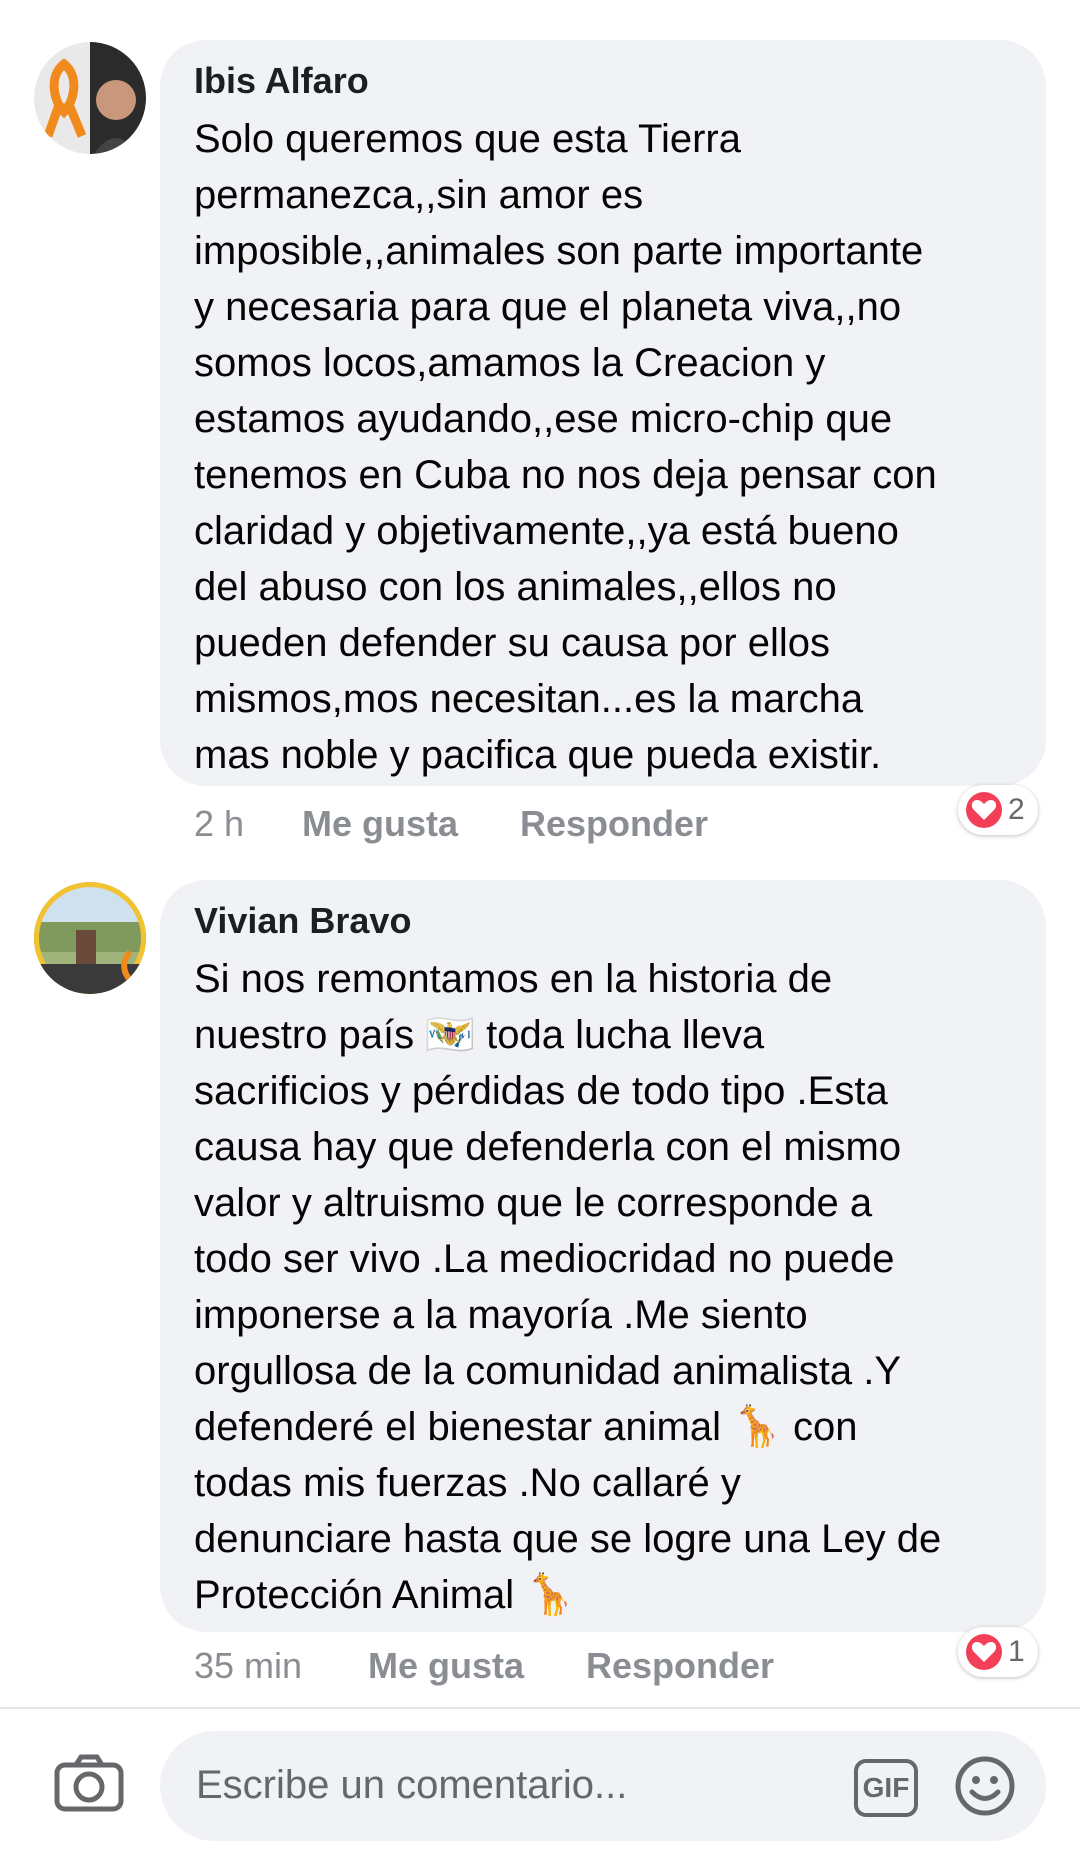 This screenshot has width=1080, height=1854. What do you see at coordinates (248, 1666) in the screenshot?
I see `comment-timestamp: 35 min` at bounding box center [248, 1666].